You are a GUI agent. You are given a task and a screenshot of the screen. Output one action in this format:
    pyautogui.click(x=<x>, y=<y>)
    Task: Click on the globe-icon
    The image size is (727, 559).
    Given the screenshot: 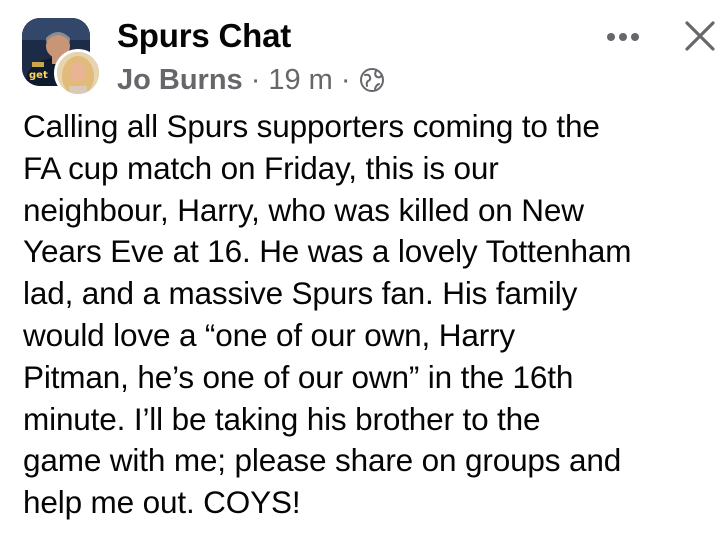 What is the action you would take?
    pyautogui.click(x=372, y=80)
    